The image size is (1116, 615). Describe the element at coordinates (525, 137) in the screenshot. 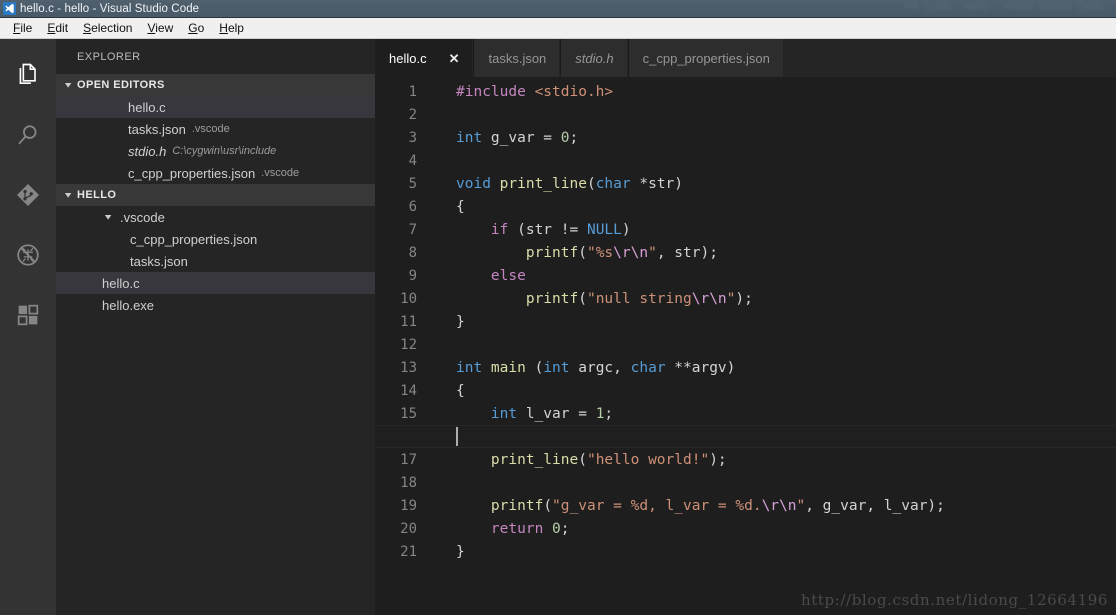

I see `code-token: g_var =` at that location.